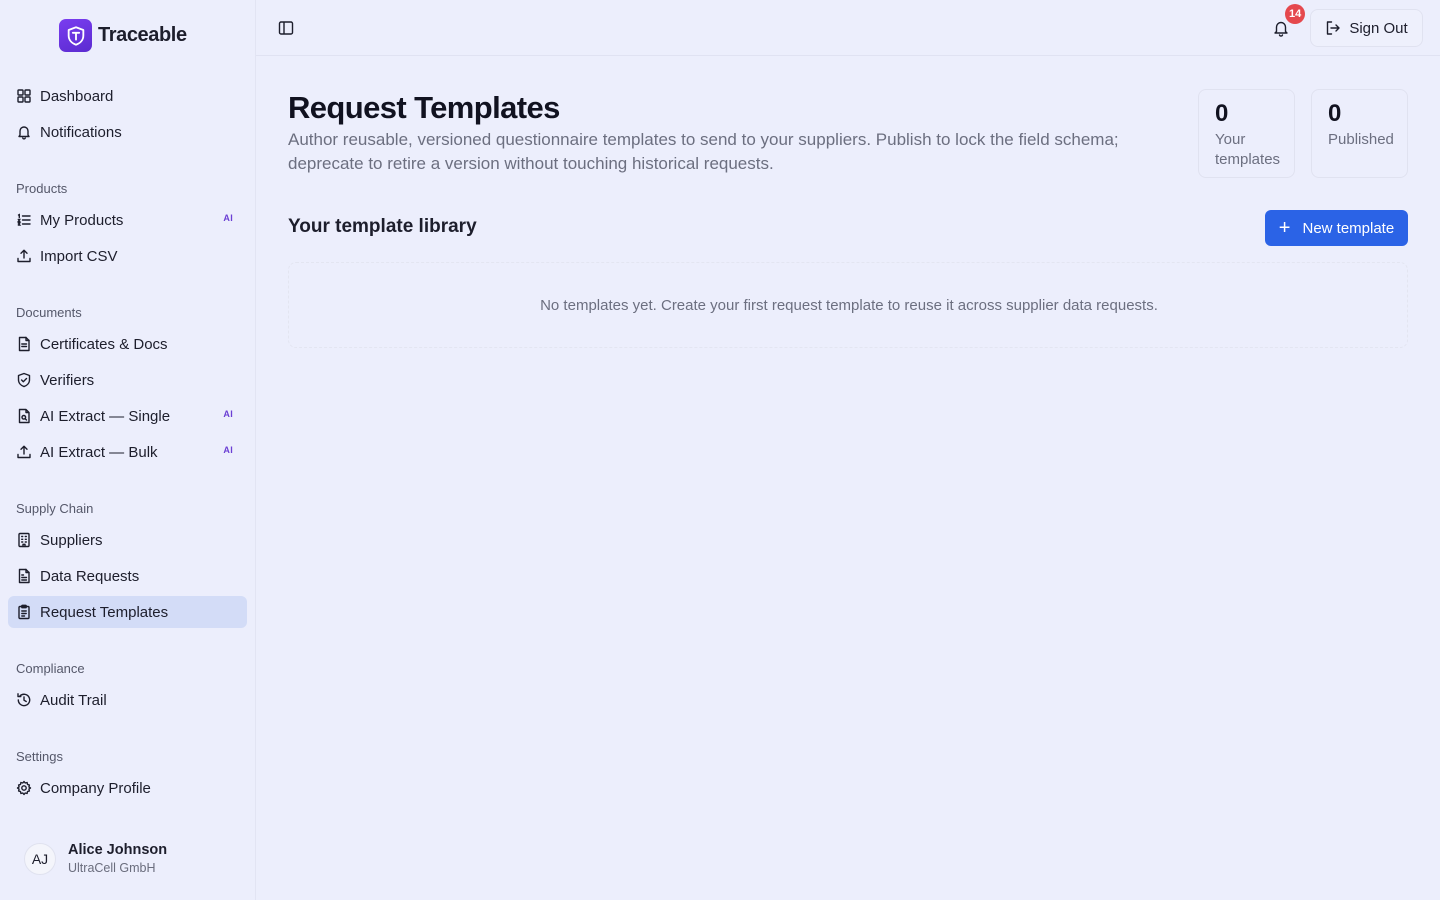 This screenshot has width=1440, height=900. Describe the element at coordinates (127, 132) in the screenshot. I see `sidebar-item-notifications: Notifications` at that location.